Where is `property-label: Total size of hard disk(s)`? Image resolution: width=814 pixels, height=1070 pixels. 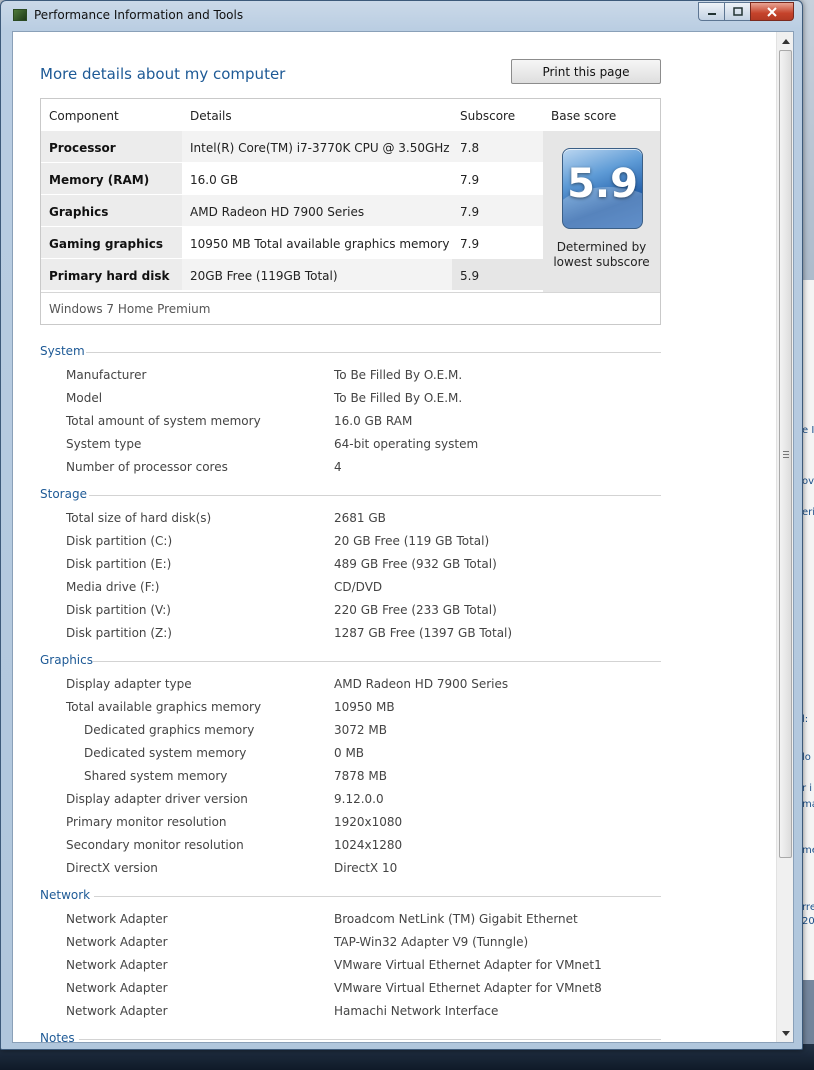 property-label: Total size of hard disk(s) is located at coordinates (139, 518).